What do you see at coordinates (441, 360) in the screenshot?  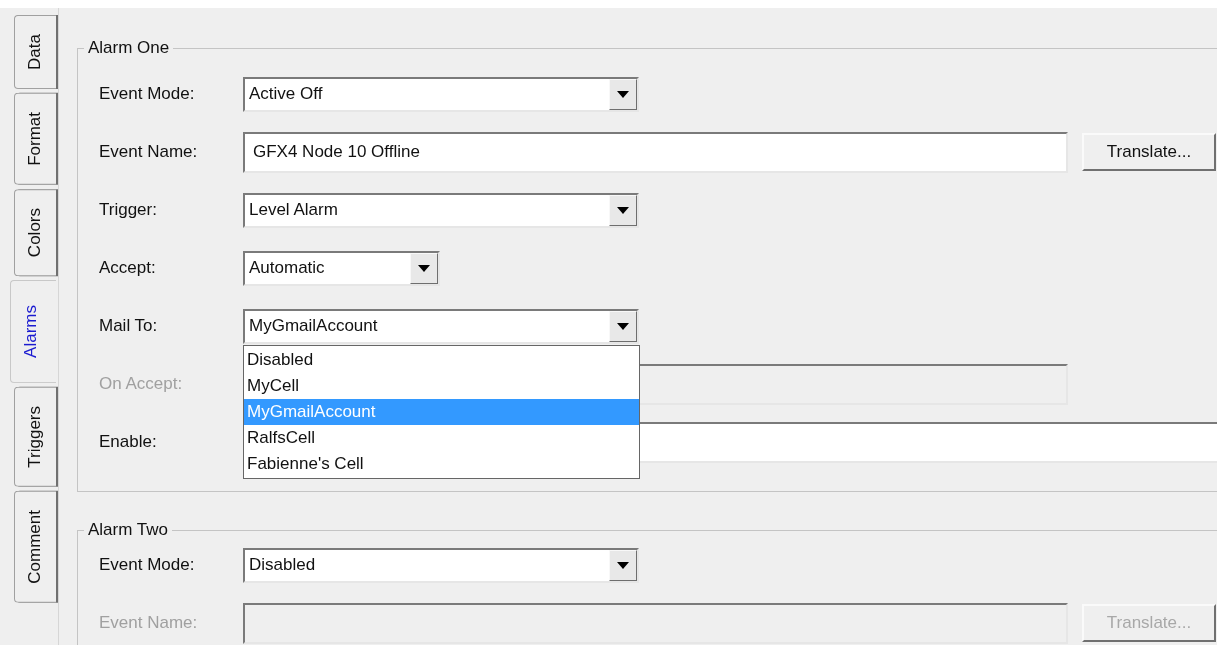 I see `dropdown-option: Disabled` at bounding box center [441, 360].